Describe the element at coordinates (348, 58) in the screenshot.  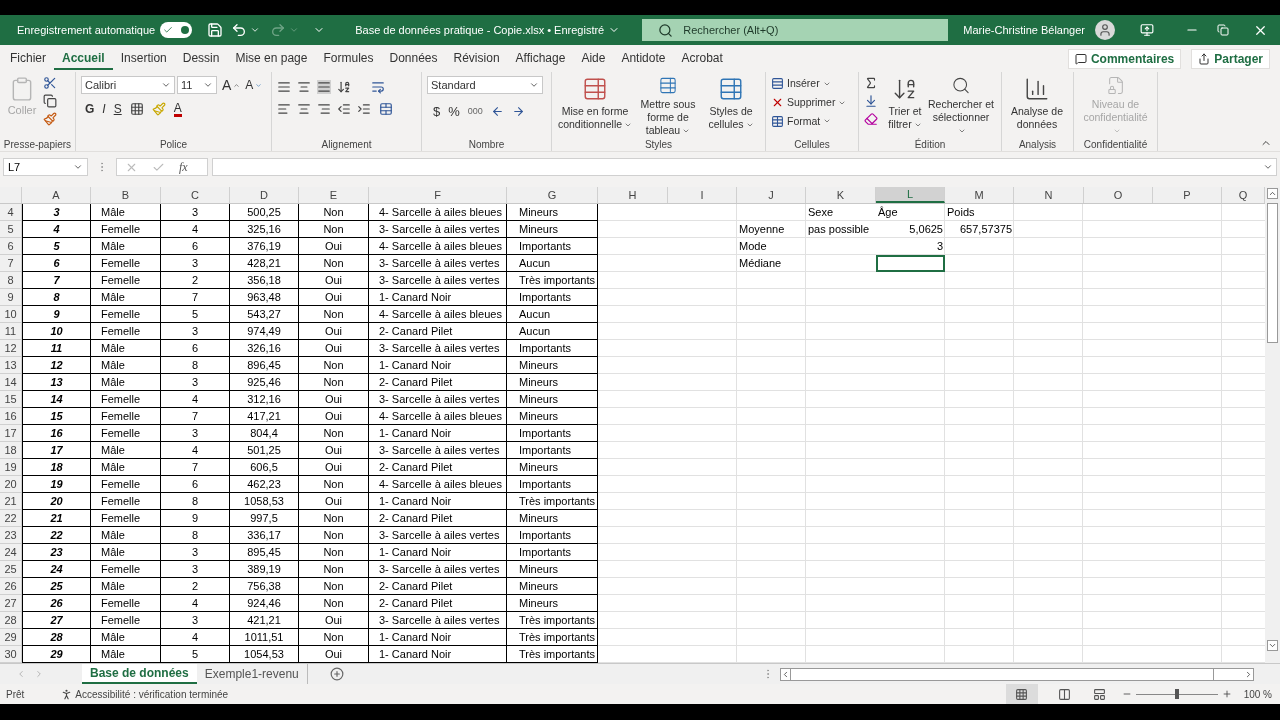
I see `menu-tab: Formules` at that location.